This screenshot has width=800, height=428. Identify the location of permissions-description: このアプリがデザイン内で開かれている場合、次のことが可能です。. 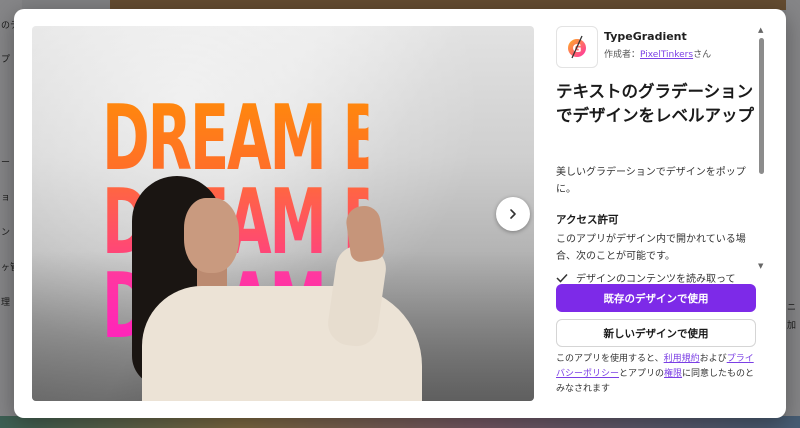
(651, 248).